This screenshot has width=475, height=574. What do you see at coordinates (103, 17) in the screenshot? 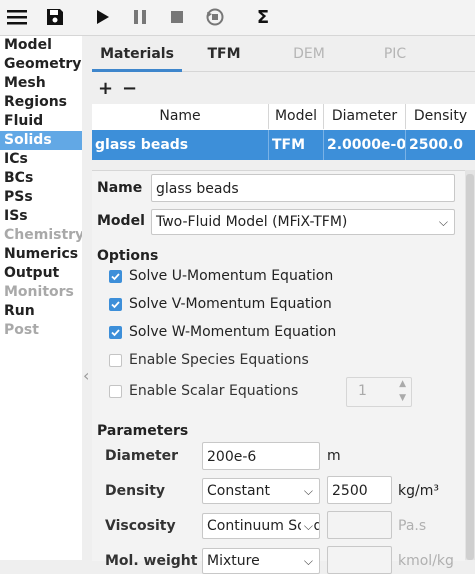
I see `play-icon` at bounding box center [103, 17].